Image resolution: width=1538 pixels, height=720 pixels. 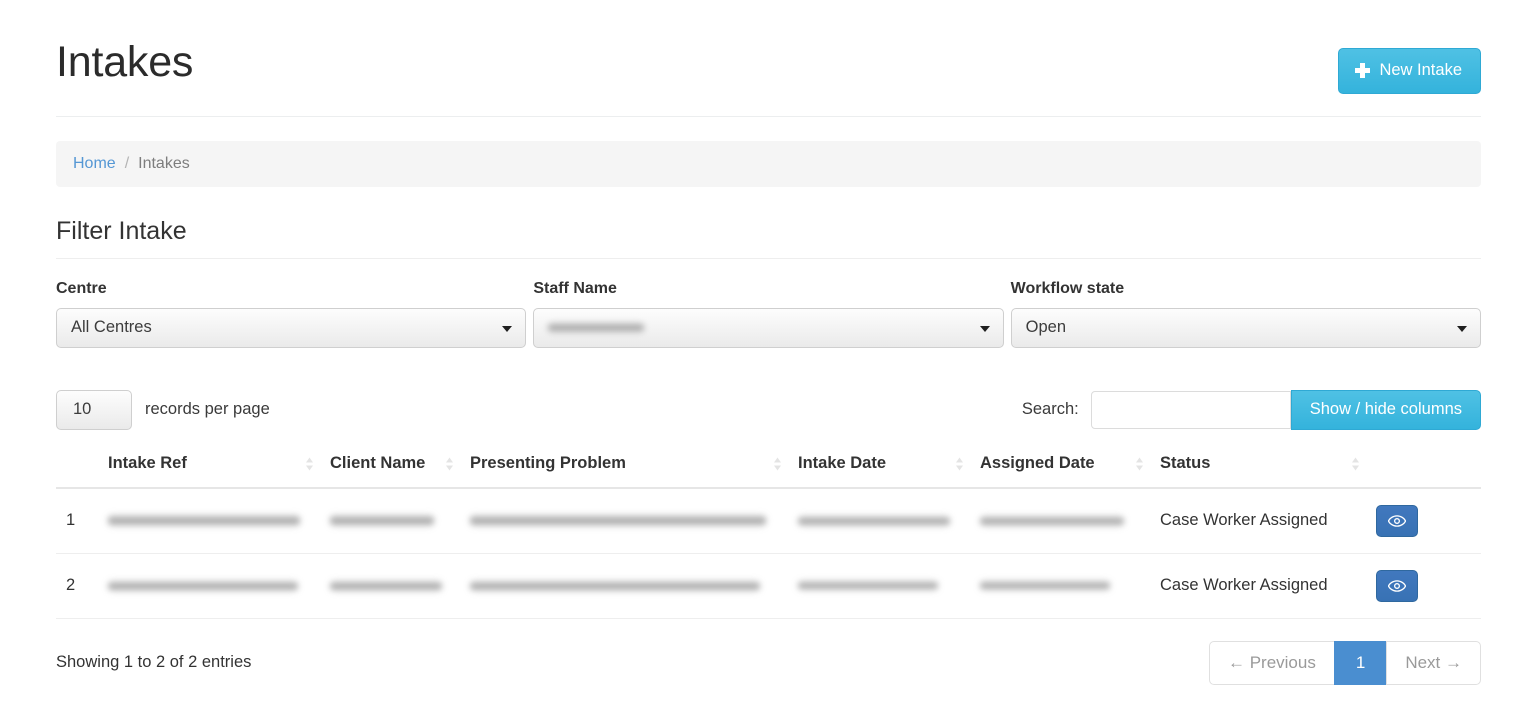 What do you see at coordinates (111, 327) in the screenshot?
I see `centre-select-value: All Centres` at bounding box center [111, 327].